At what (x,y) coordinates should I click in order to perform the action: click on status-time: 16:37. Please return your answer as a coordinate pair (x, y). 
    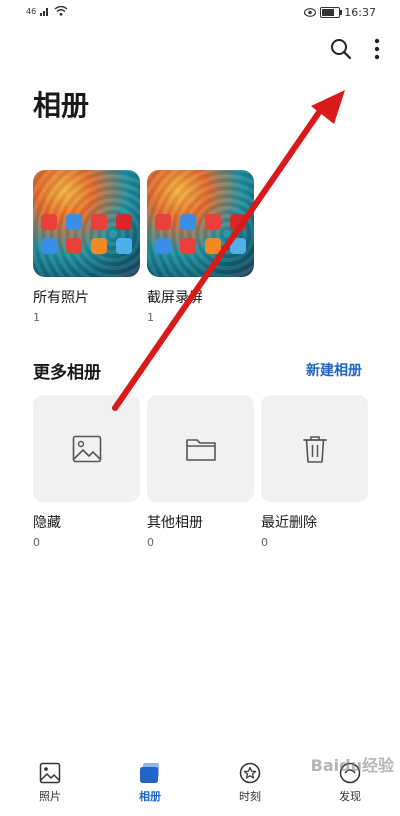
    Looking at the image, I should click on (360, 12).